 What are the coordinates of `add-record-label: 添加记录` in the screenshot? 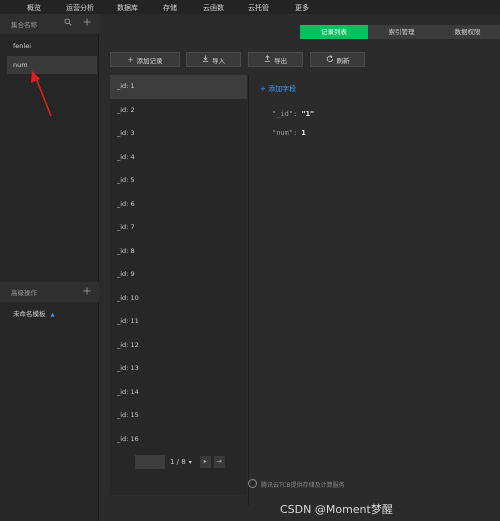 It's located at (149, 60).